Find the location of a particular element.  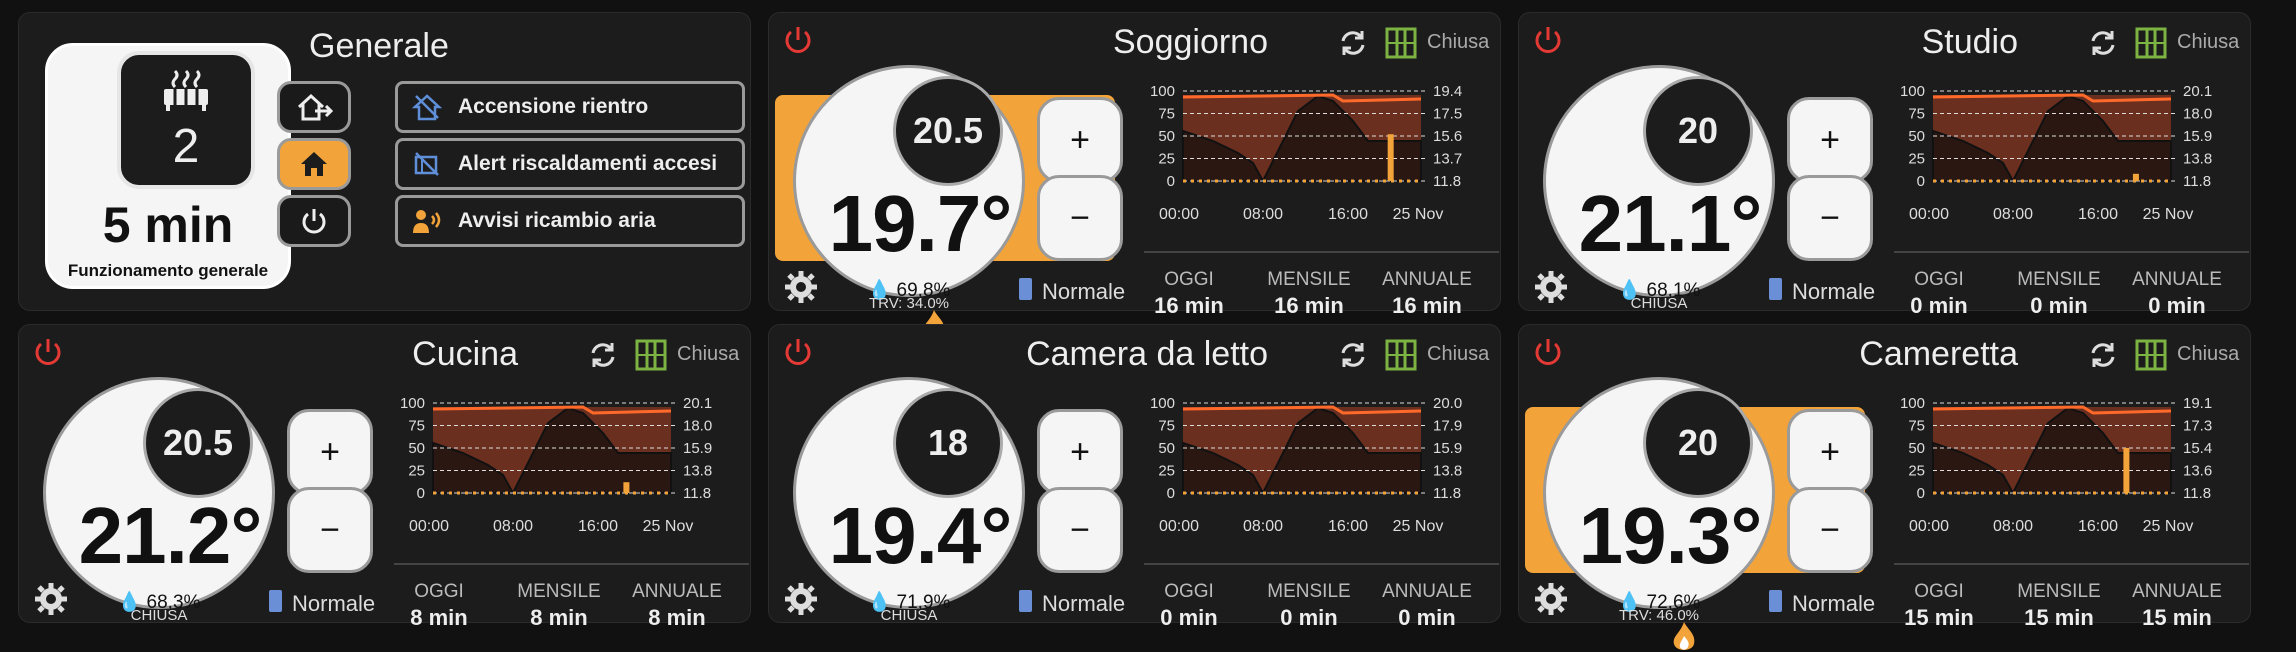

thermostat-dial: 18 19.4° 💧 71,9% is located at coordinates (909, 495).